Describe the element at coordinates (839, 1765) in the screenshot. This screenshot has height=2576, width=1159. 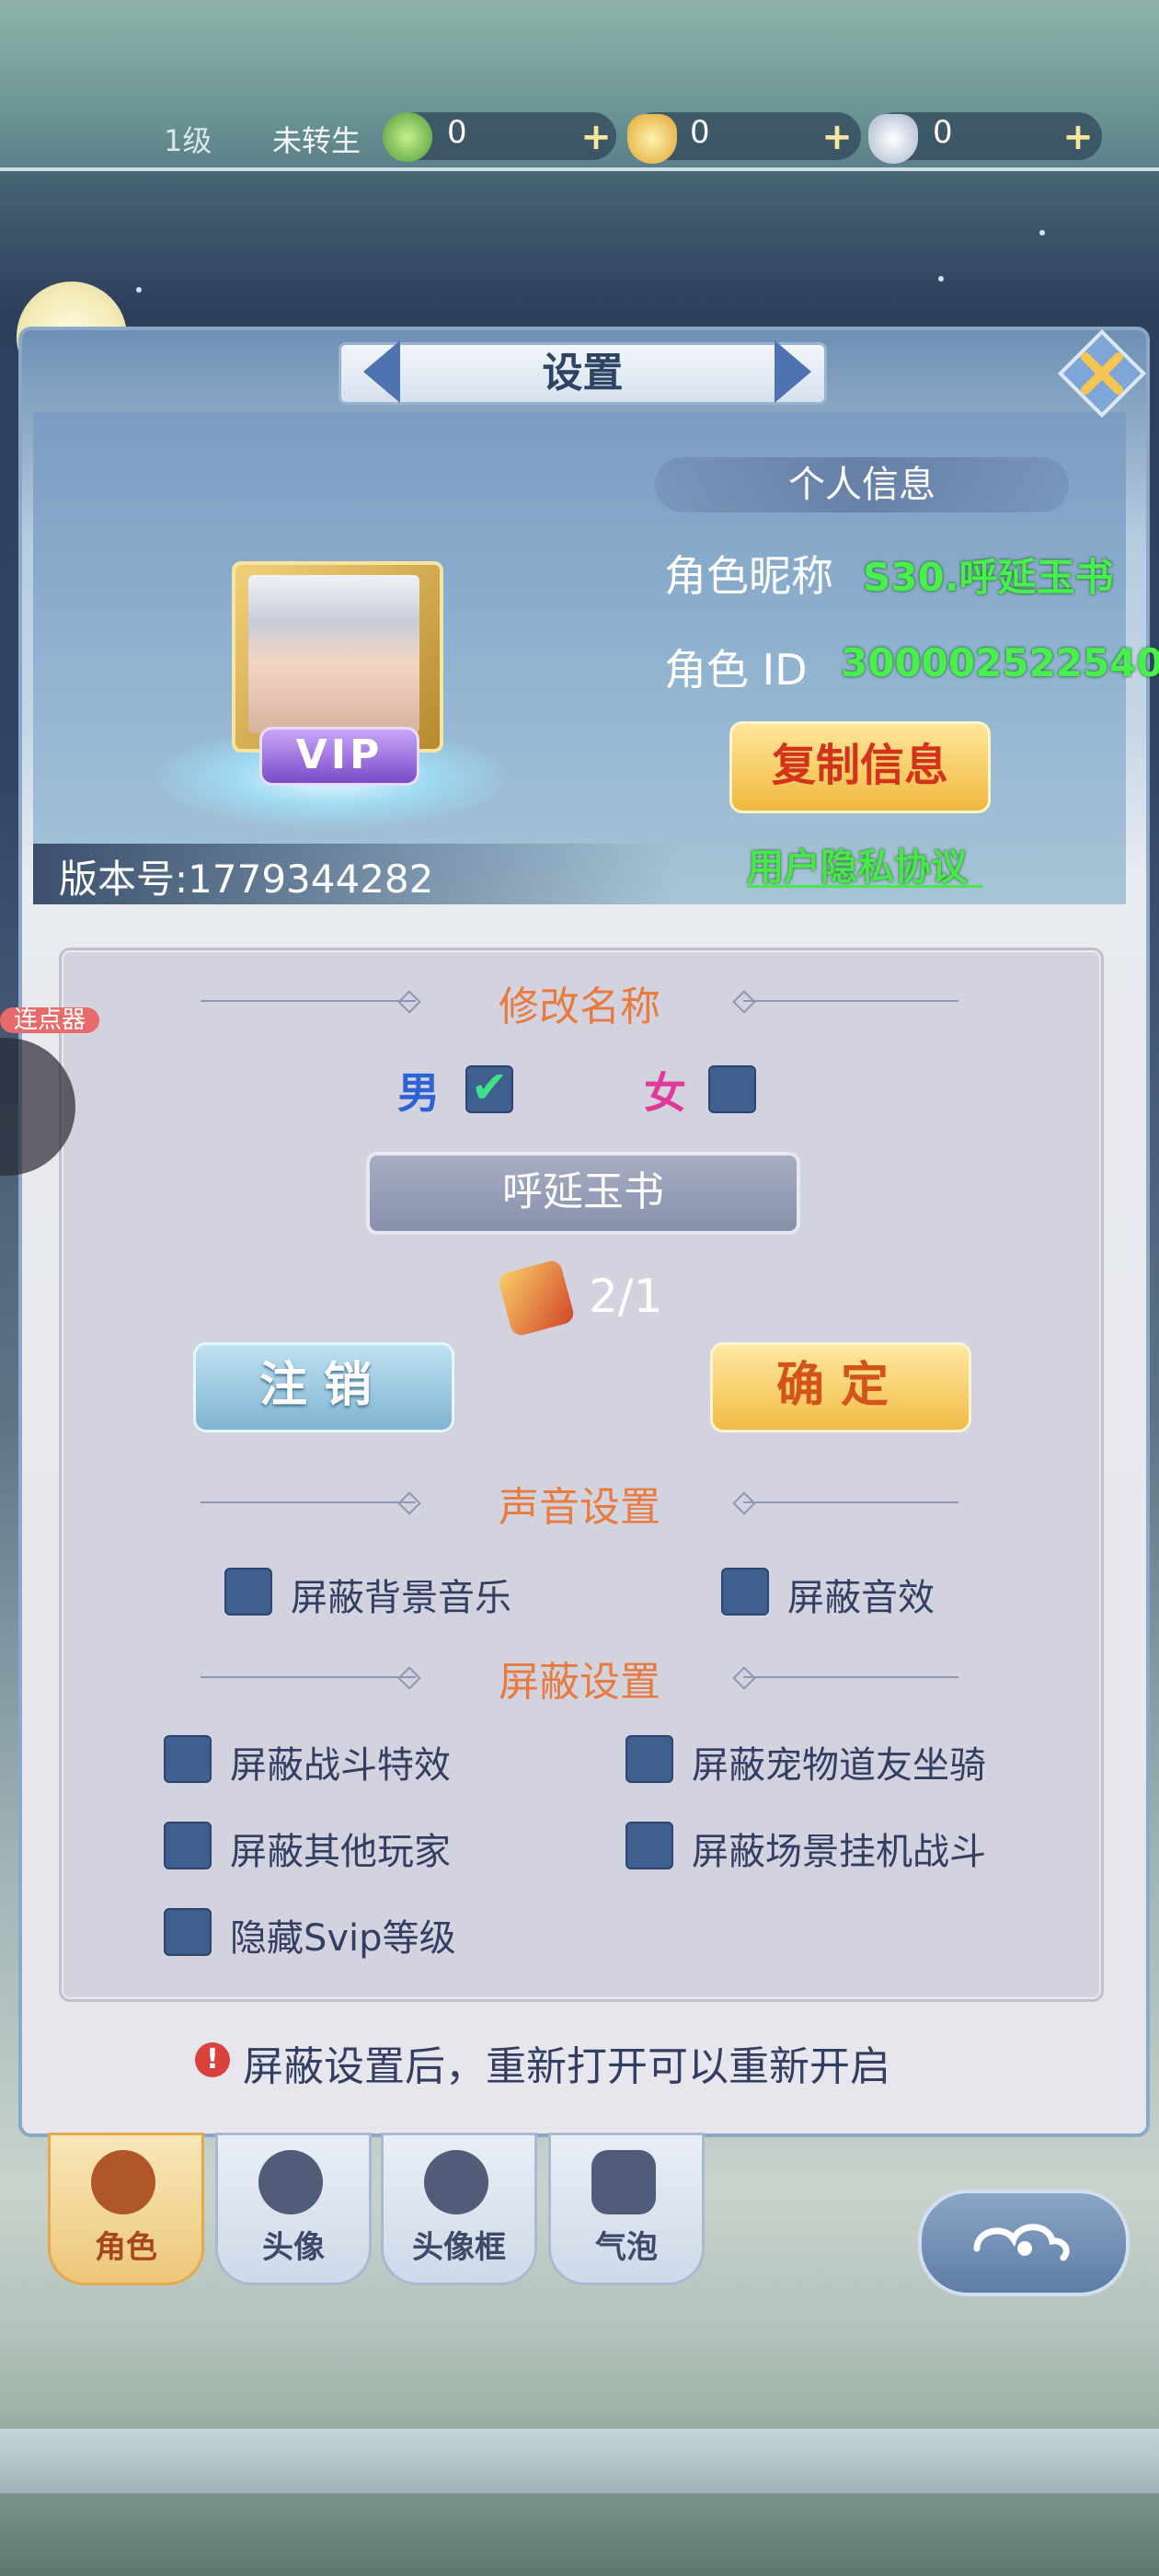
I see `block-pets-mounts-label: 屏蔽宠物道友坐骑` at that location.